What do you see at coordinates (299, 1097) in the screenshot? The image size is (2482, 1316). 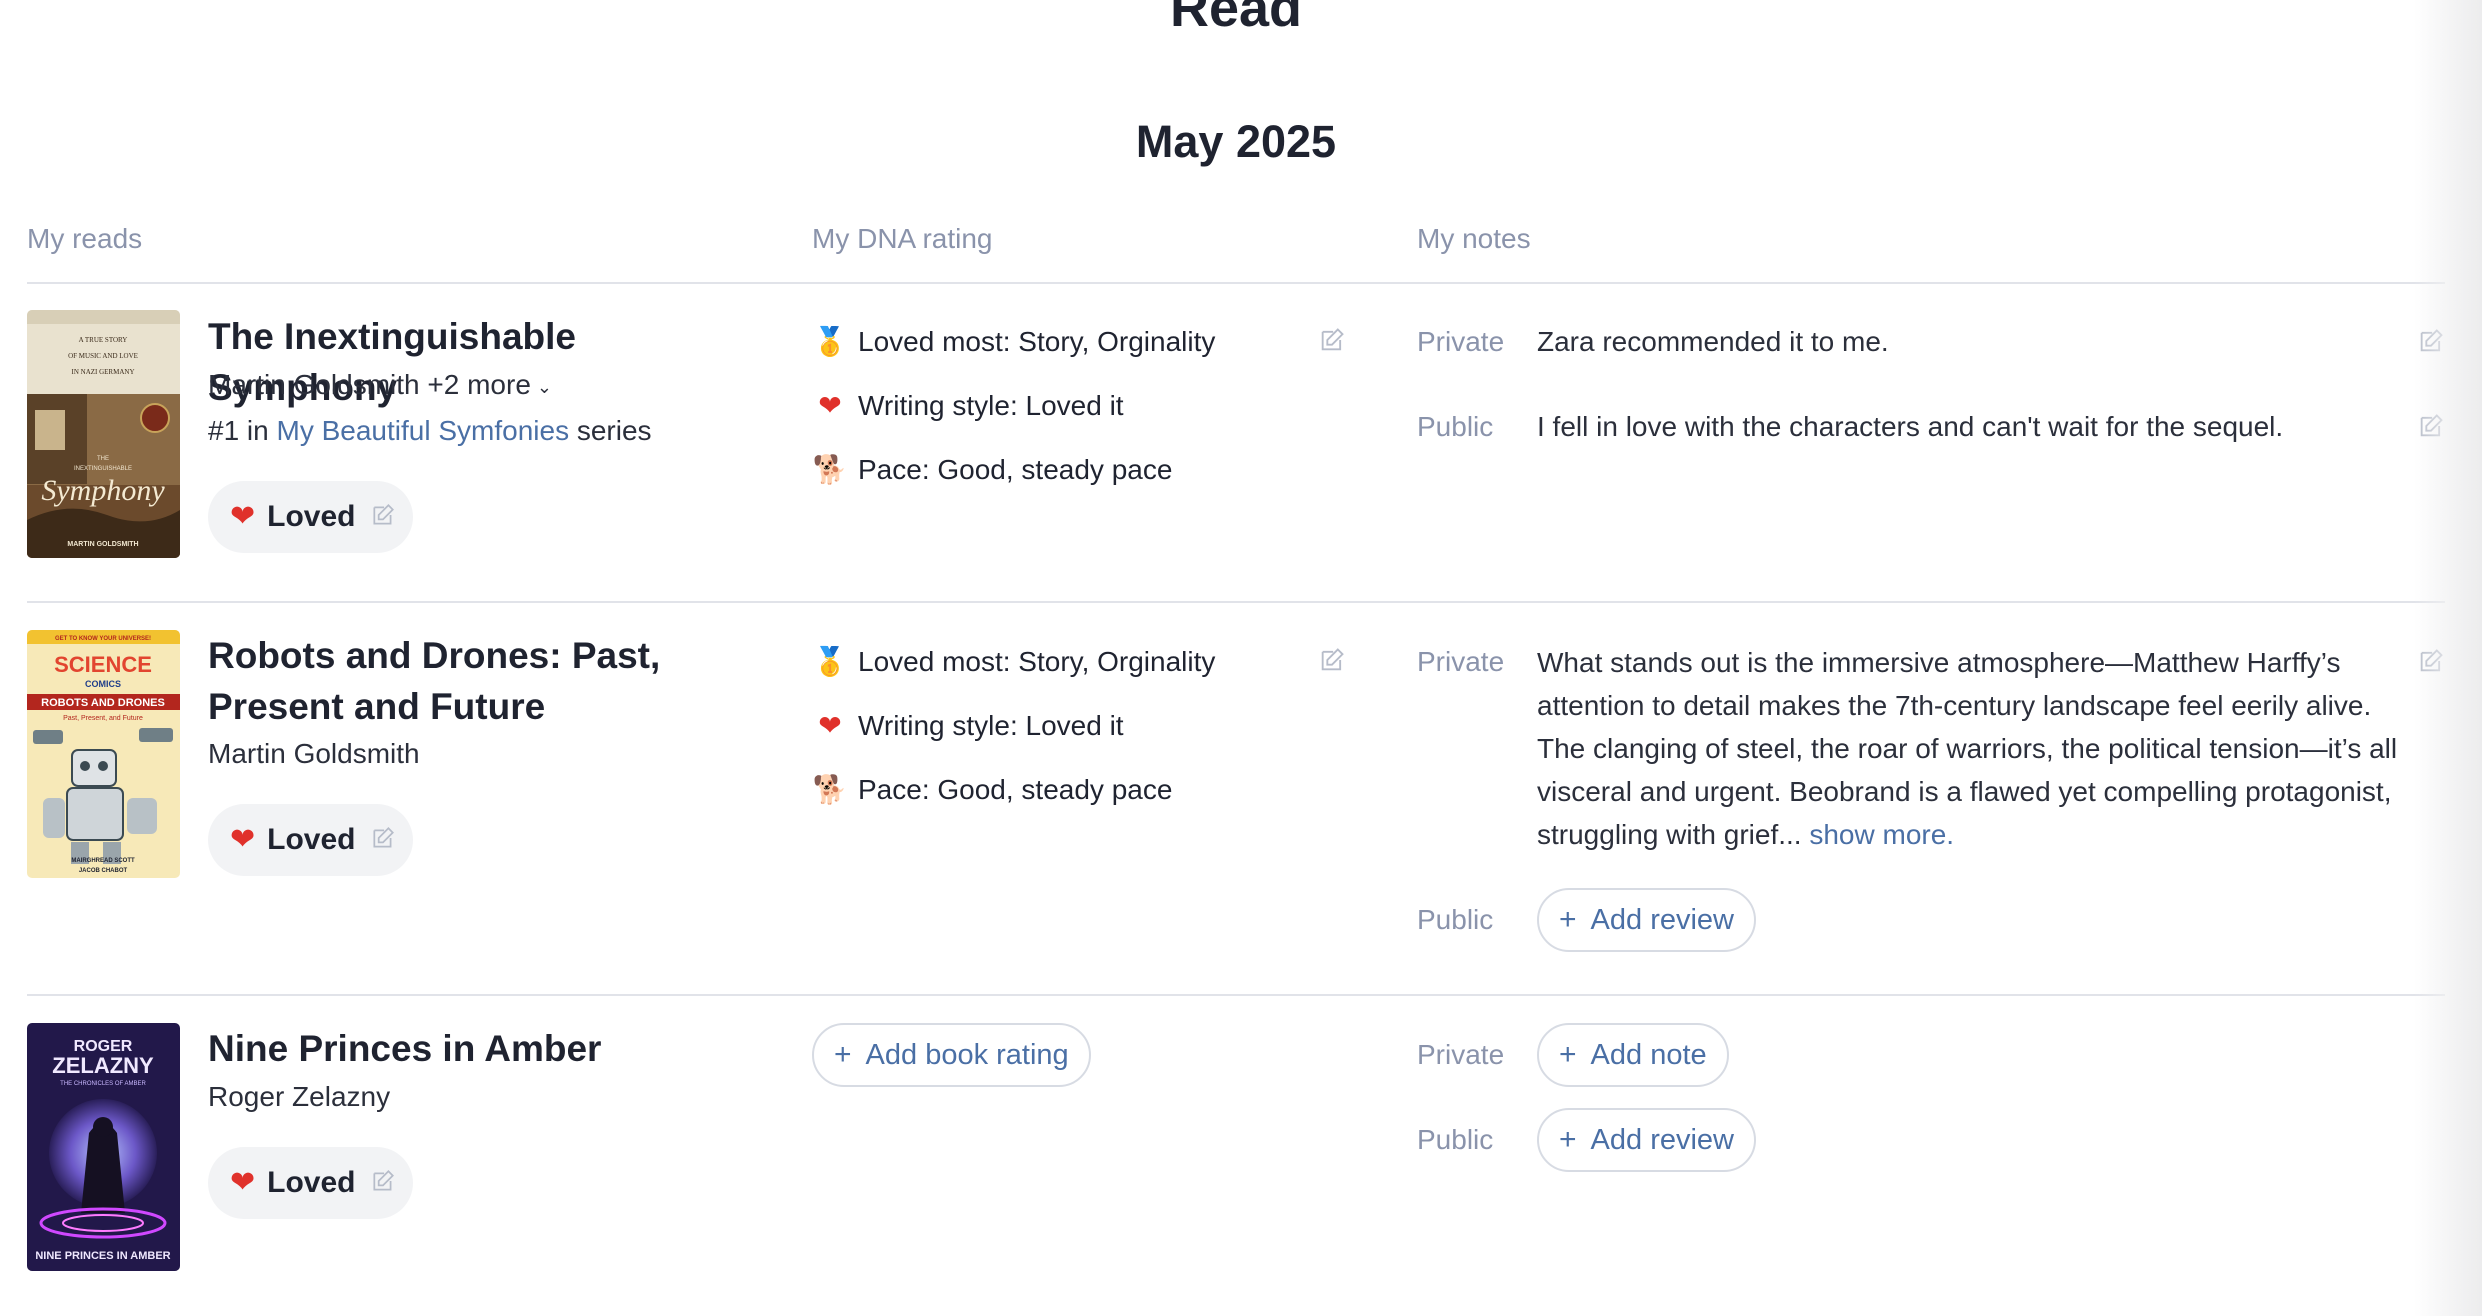 I see `book-author: Roger Zelazny` at bounding box center [299, 1097].